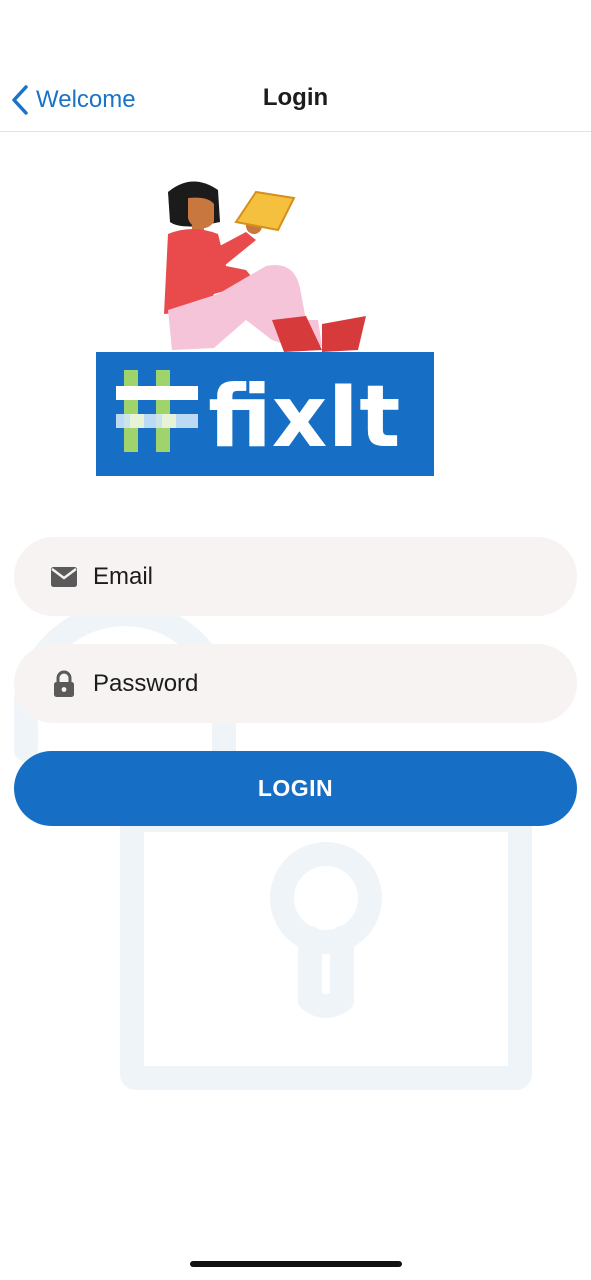  What do you see at coordinates (295, 97) in the screenshot?
I see `page-title: Login` at bounding box center [295, 97].